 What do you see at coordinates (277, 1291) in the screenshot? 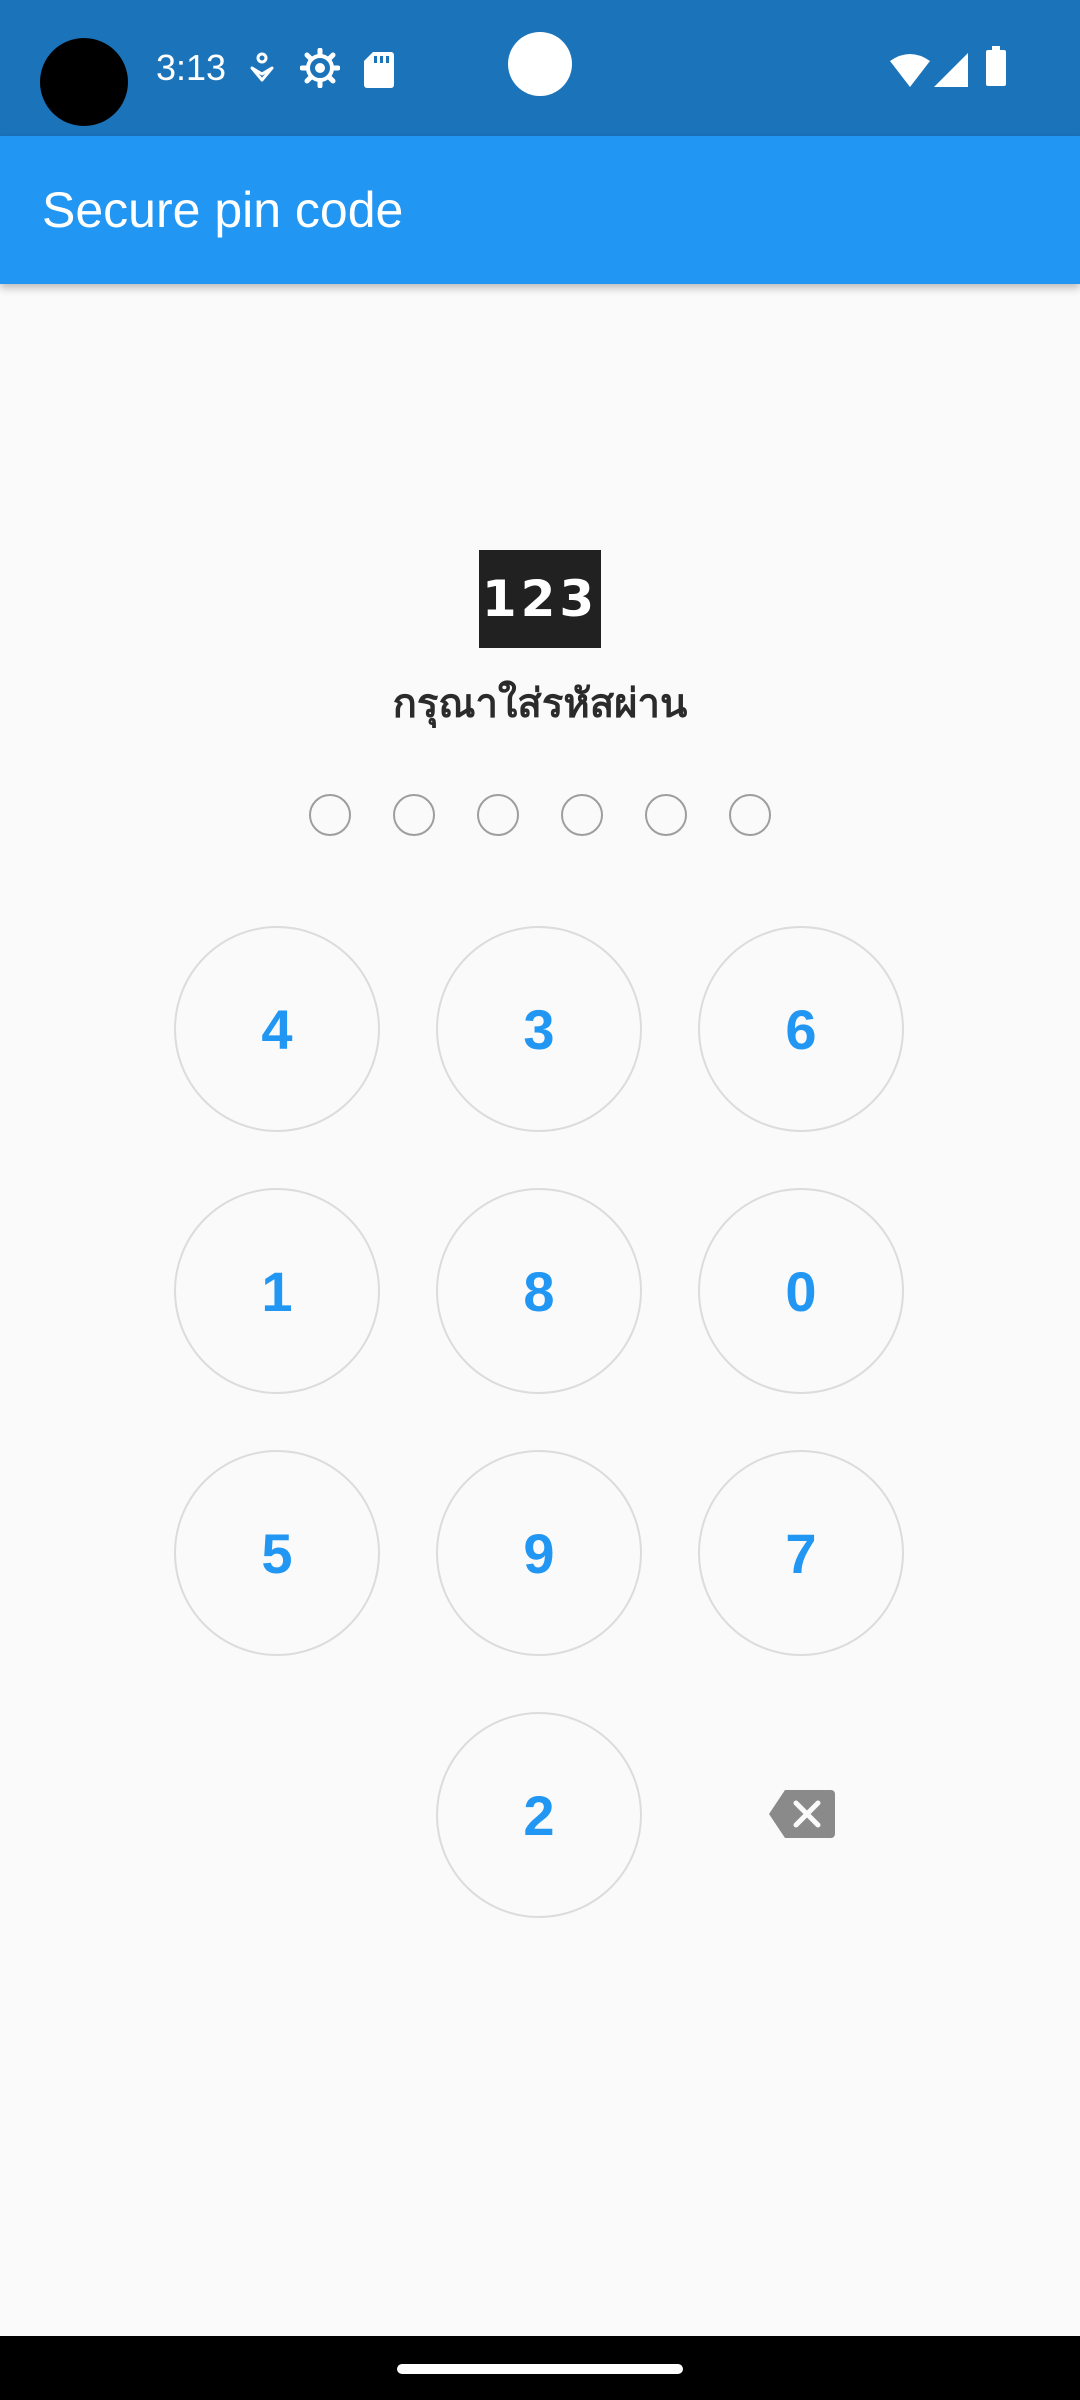
I see `keypad-key: 1` at bounding box center [277, 1291].